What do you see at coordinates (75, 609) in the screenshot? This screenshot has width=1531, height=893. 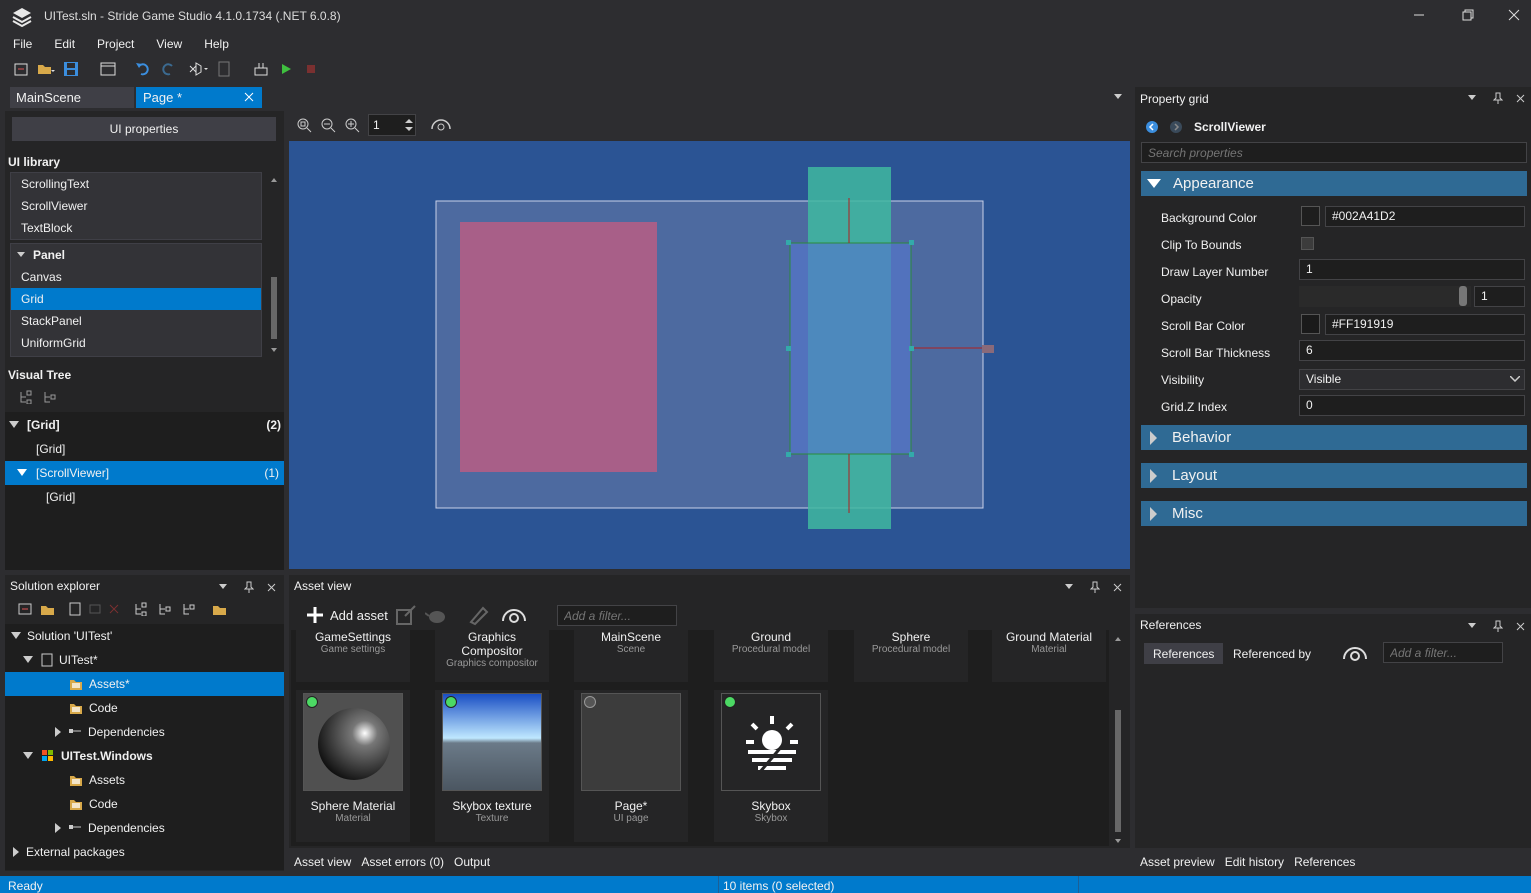 I see `properties-icon` at bounding box center [75, 609].